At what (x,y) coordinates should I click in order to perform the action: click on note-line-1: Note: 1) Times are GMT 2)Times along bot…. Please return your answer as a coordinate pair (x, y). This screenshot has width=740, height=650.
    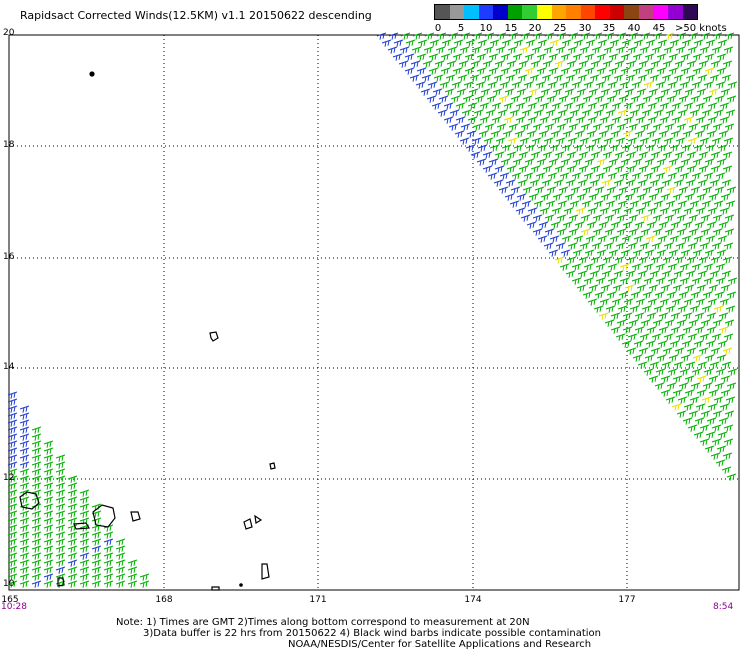
    Looking at the image, I should click on (323, 622).